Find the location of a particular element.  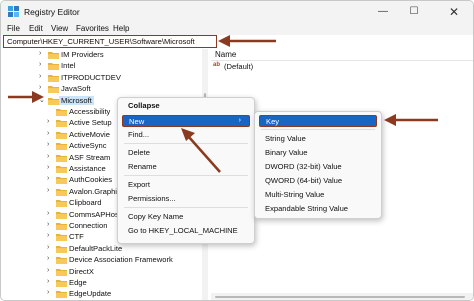

tree-item: › Intel is located at coordinates (123, 66).